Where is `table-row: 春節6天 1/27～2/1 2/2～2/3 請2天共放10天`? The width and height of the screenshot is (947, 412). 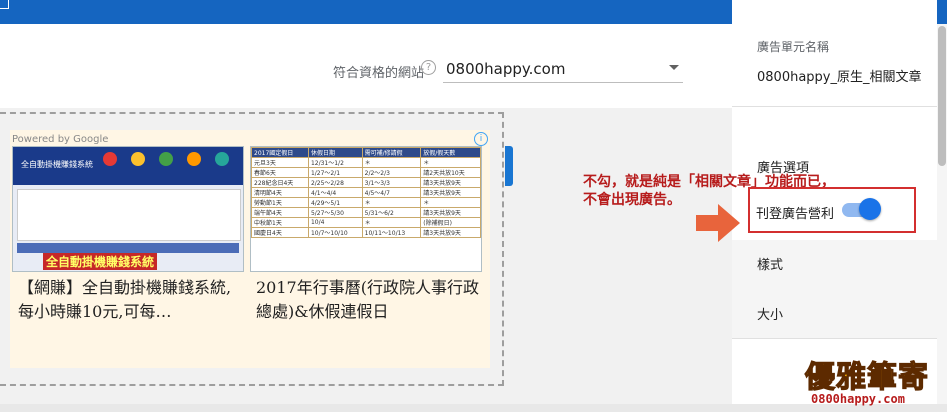 table-row: 春節6天 1/27～2/1 2/2～2/3 請2天共放10天 is located at coordinates (366, 172).